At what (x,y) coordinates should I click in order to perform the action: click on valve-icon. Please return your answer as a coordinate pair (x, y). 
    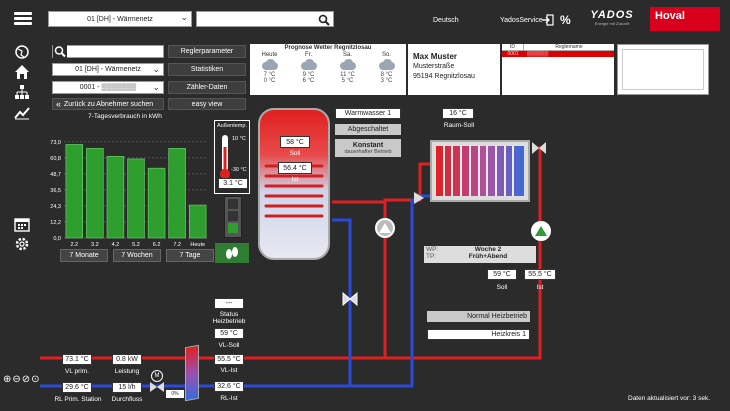
    Looking at the image, I should click on (350, 299).